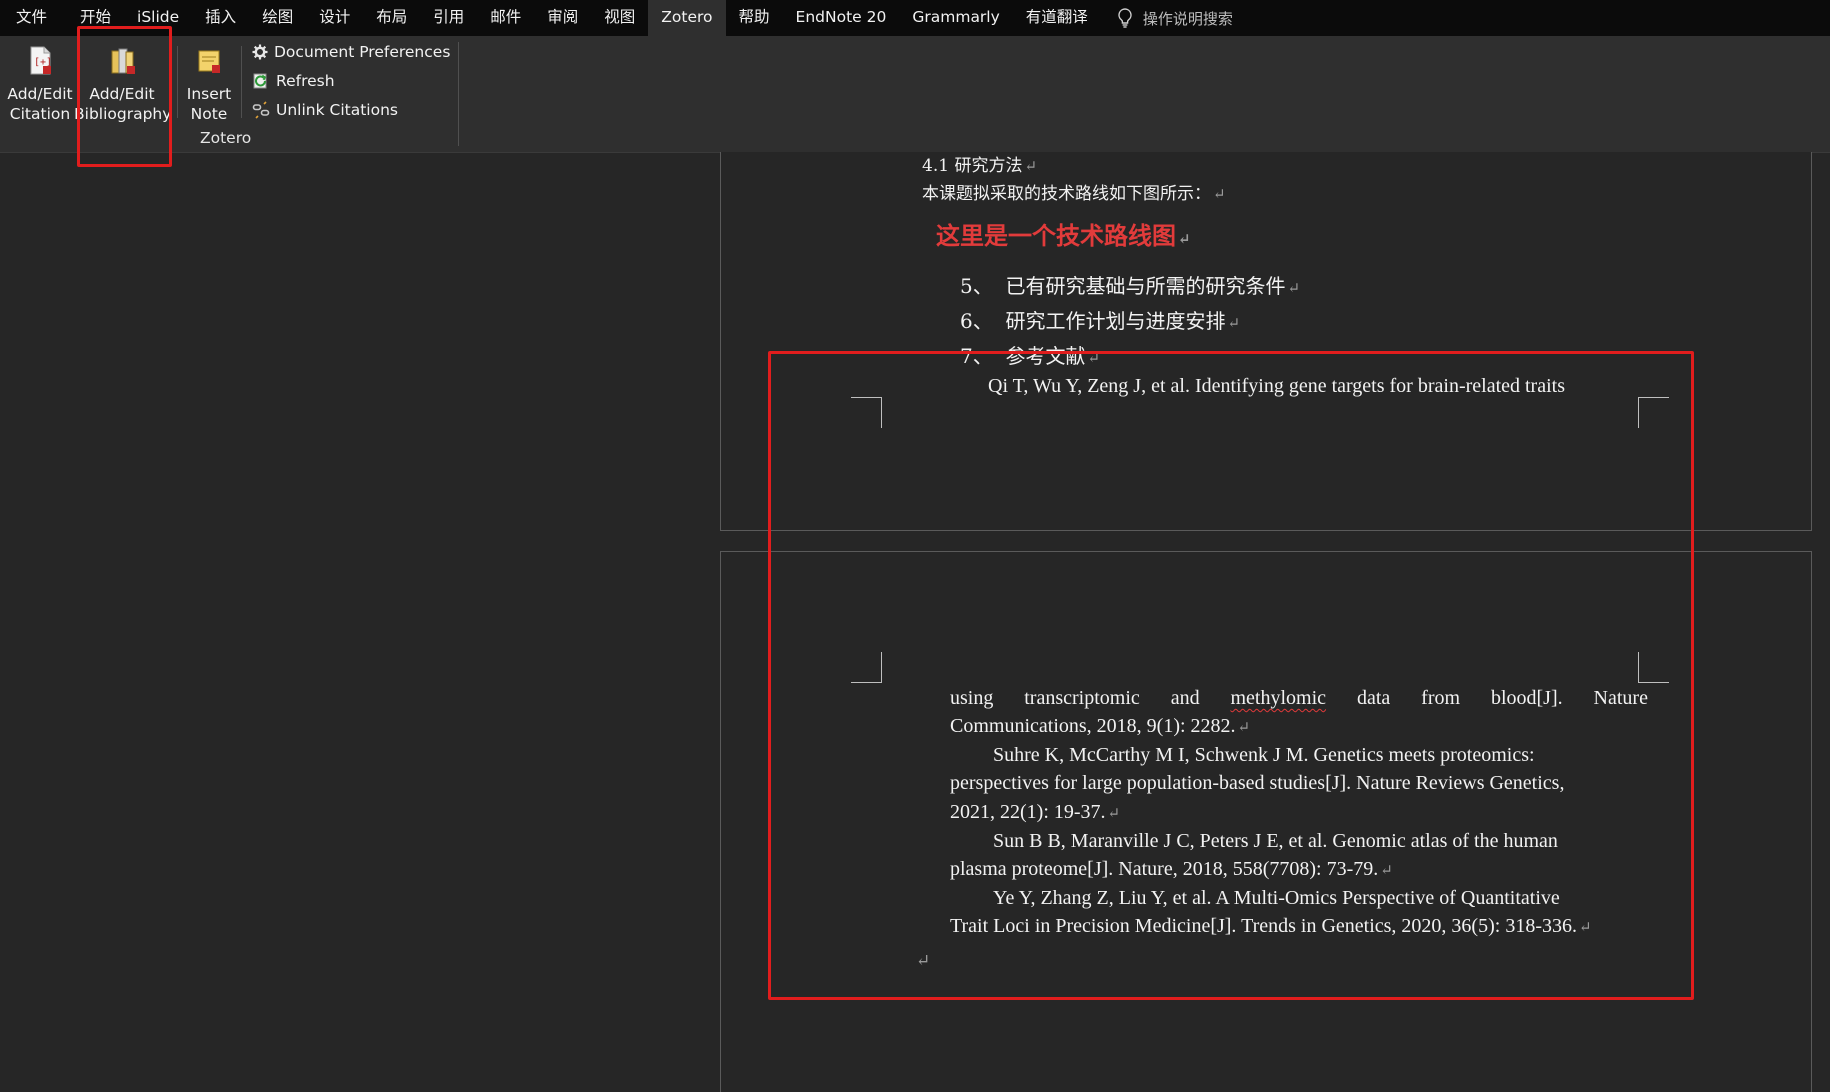  I want to click on tab-grammarly: Grammarly, so click(955, 18).